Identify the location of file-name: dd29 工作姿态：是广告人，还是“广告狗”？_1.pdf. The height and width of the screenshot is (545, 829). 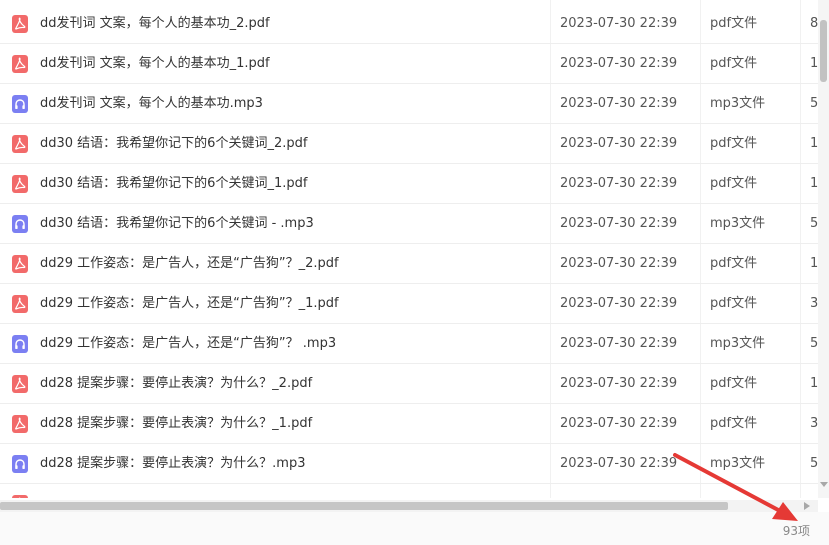
(189, 303).